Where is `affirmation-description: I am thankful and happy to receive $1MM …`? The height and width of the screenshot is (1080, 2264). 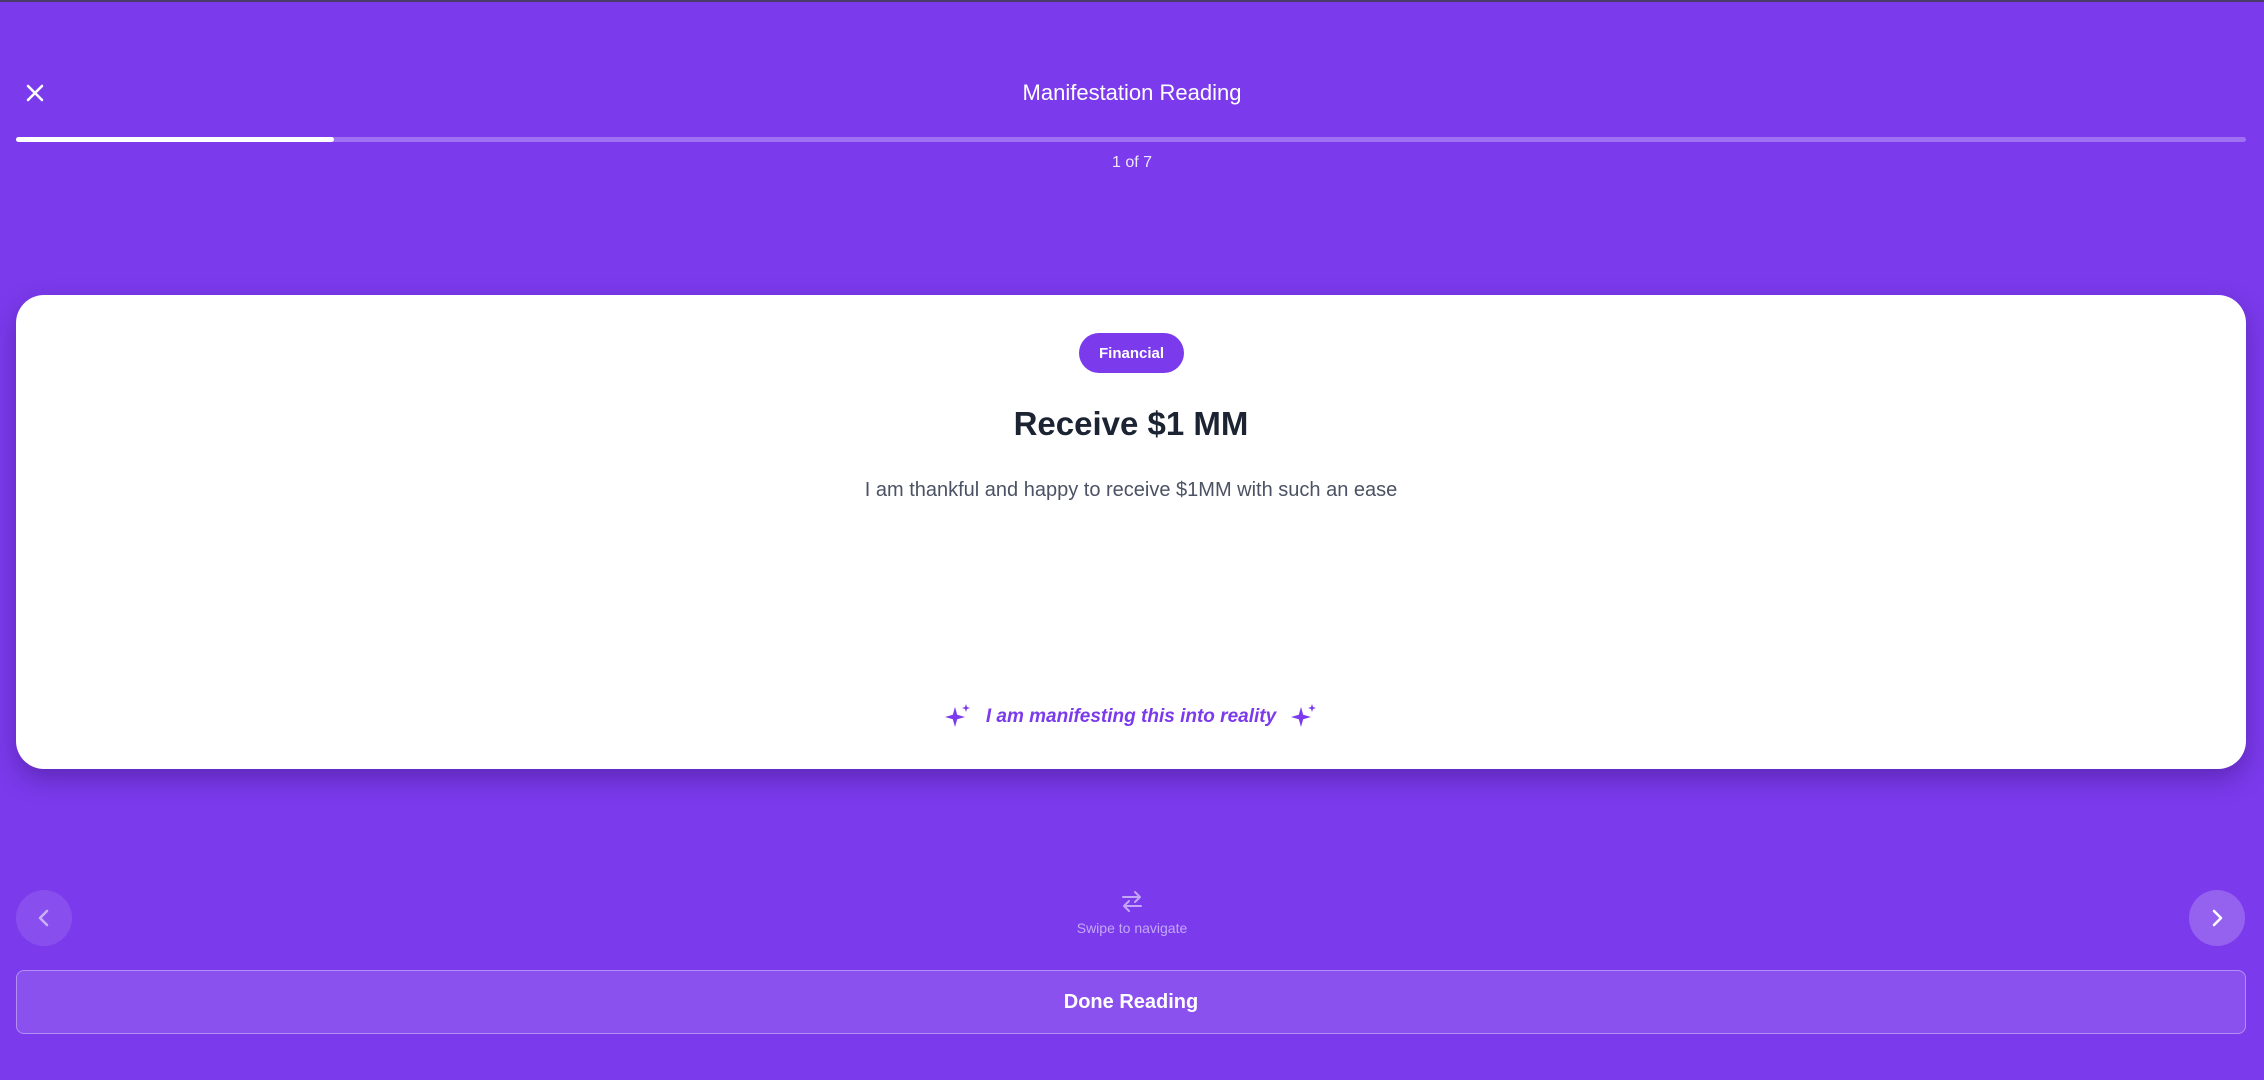 affirmation-description: I am thankful and happy to receive $1MM … is located at coordinates (1131, 490).